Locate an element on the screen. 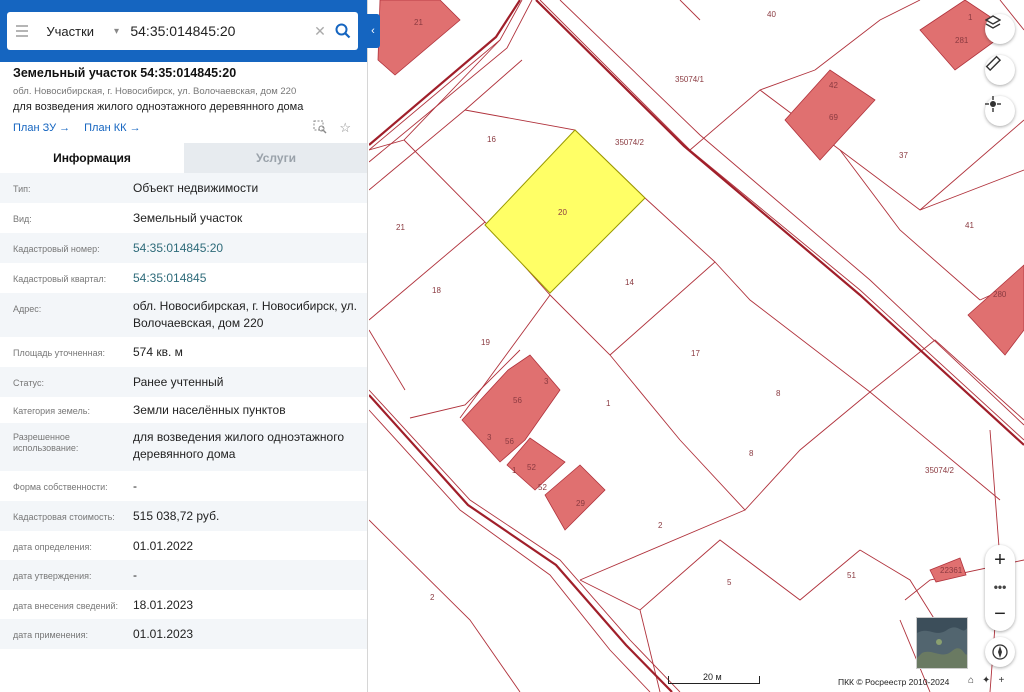 Image resolution: width=1024 pixels, height=692 pixels. layers-icon is located at coordinates (993, 22).